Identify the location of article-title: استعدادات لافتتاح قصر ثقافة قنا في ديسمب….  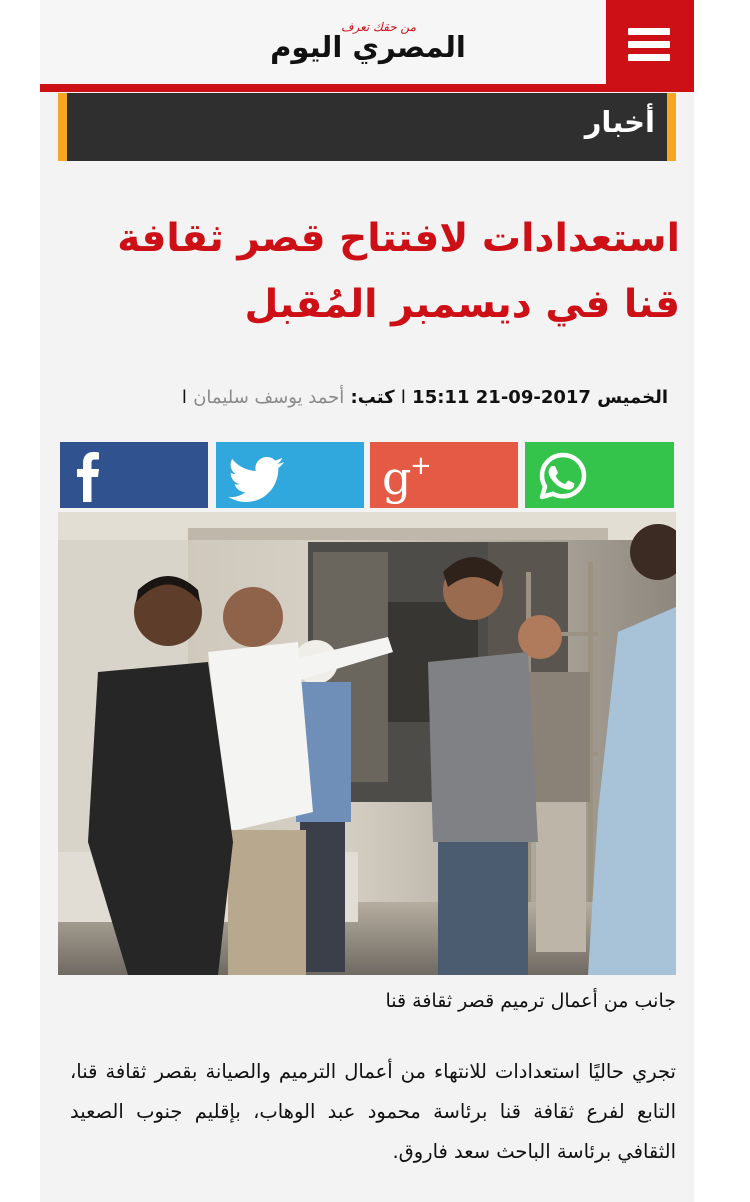
(398, 271).